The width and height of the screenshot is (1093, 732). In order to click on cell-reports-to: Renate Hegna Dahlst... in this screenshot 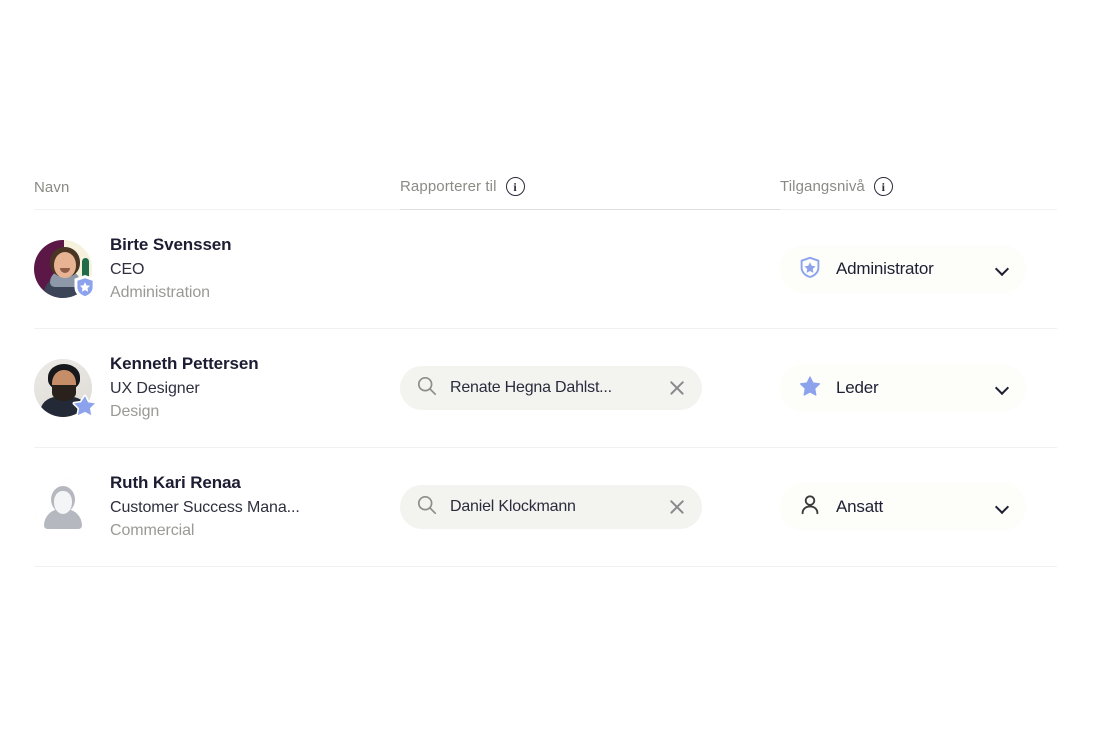, I will do `click(590, 388)`.